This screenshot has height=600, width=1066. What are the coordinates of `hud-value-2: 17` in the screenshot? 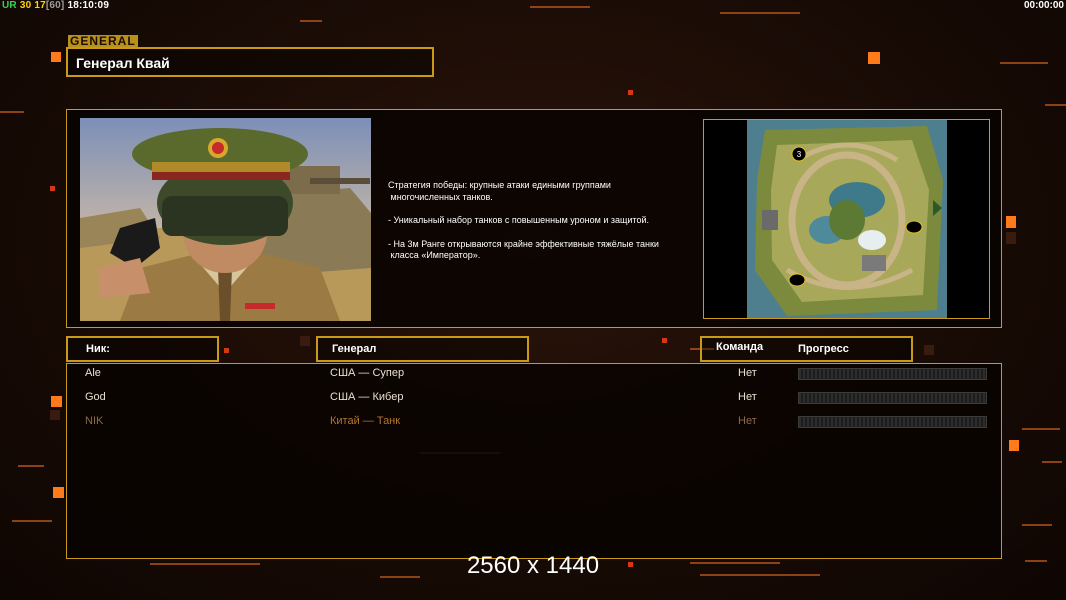 It's located at (40, 5).